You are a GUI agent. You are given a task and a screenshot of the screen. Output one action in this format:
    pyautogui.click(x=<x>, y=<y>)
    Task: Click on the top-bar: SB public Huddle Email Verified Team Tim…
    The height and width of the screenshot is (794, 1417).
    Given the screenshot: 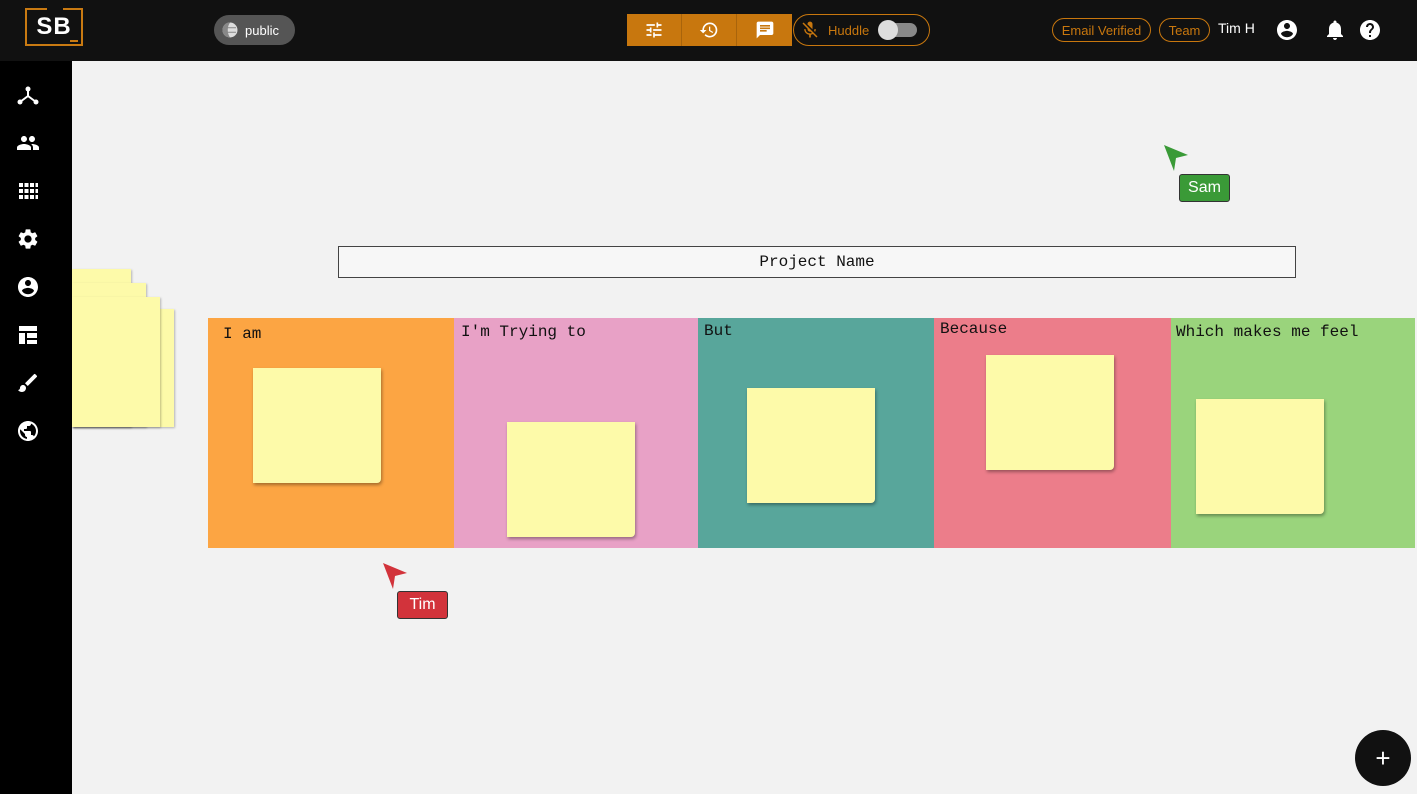 What is the action you would take?
    pyautogui.click(x=708, y=30)
    